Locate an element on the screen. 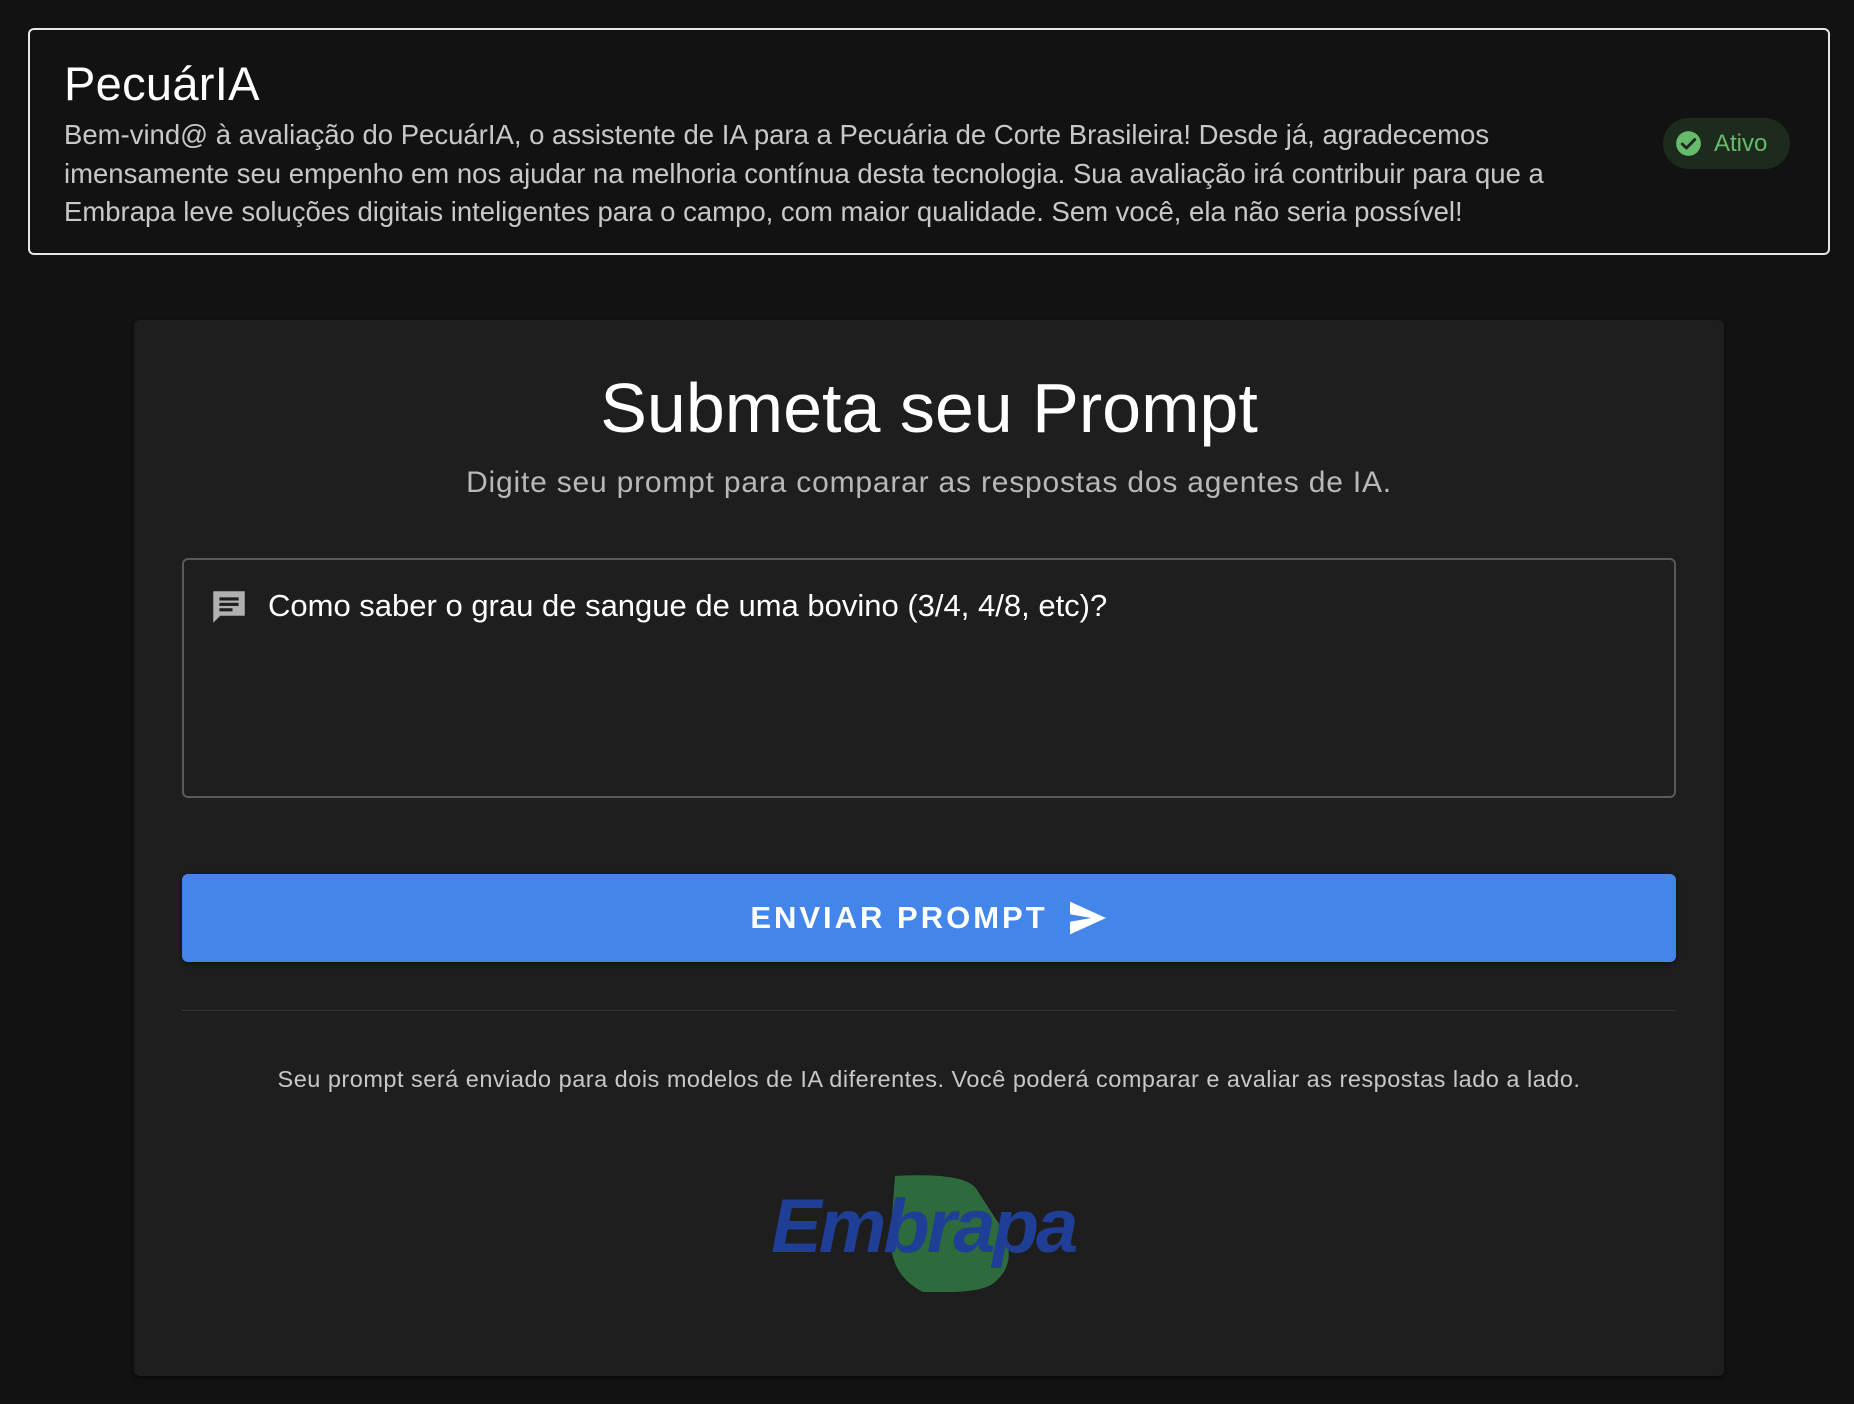 This screenshot has width=1854, height=1404. send-prompt-button: ENVIAR PROMPT is located at coordinates (929, 918).